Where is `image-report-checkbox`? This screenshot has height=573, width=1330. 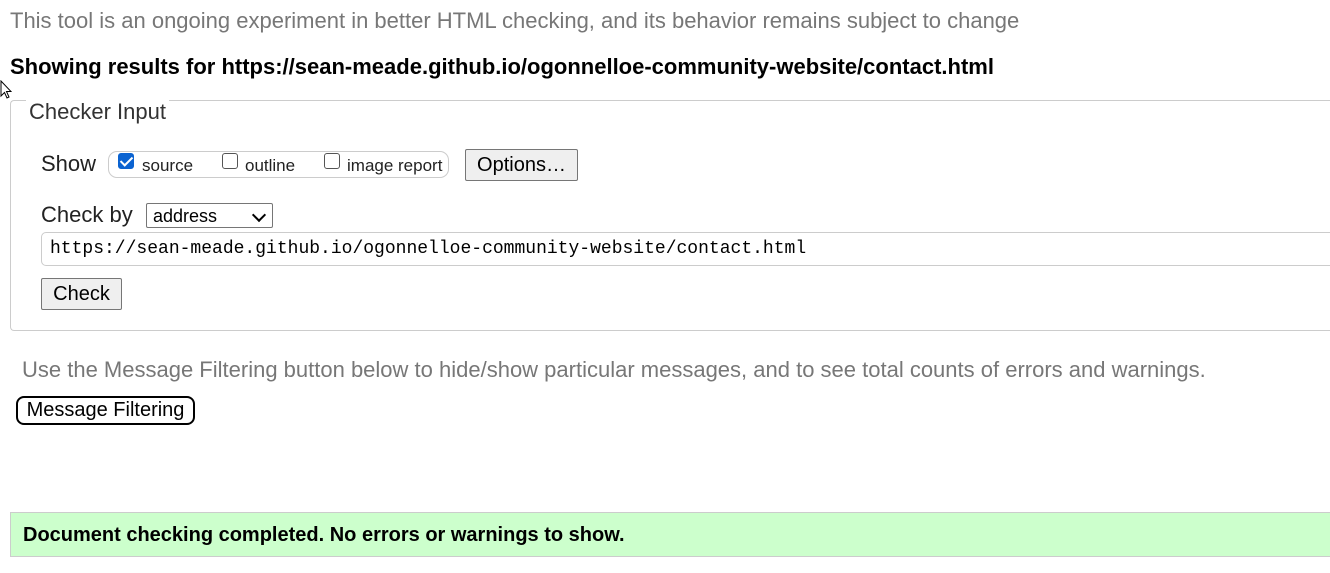 image-report-checkbox is located at coordinates (332, 161).